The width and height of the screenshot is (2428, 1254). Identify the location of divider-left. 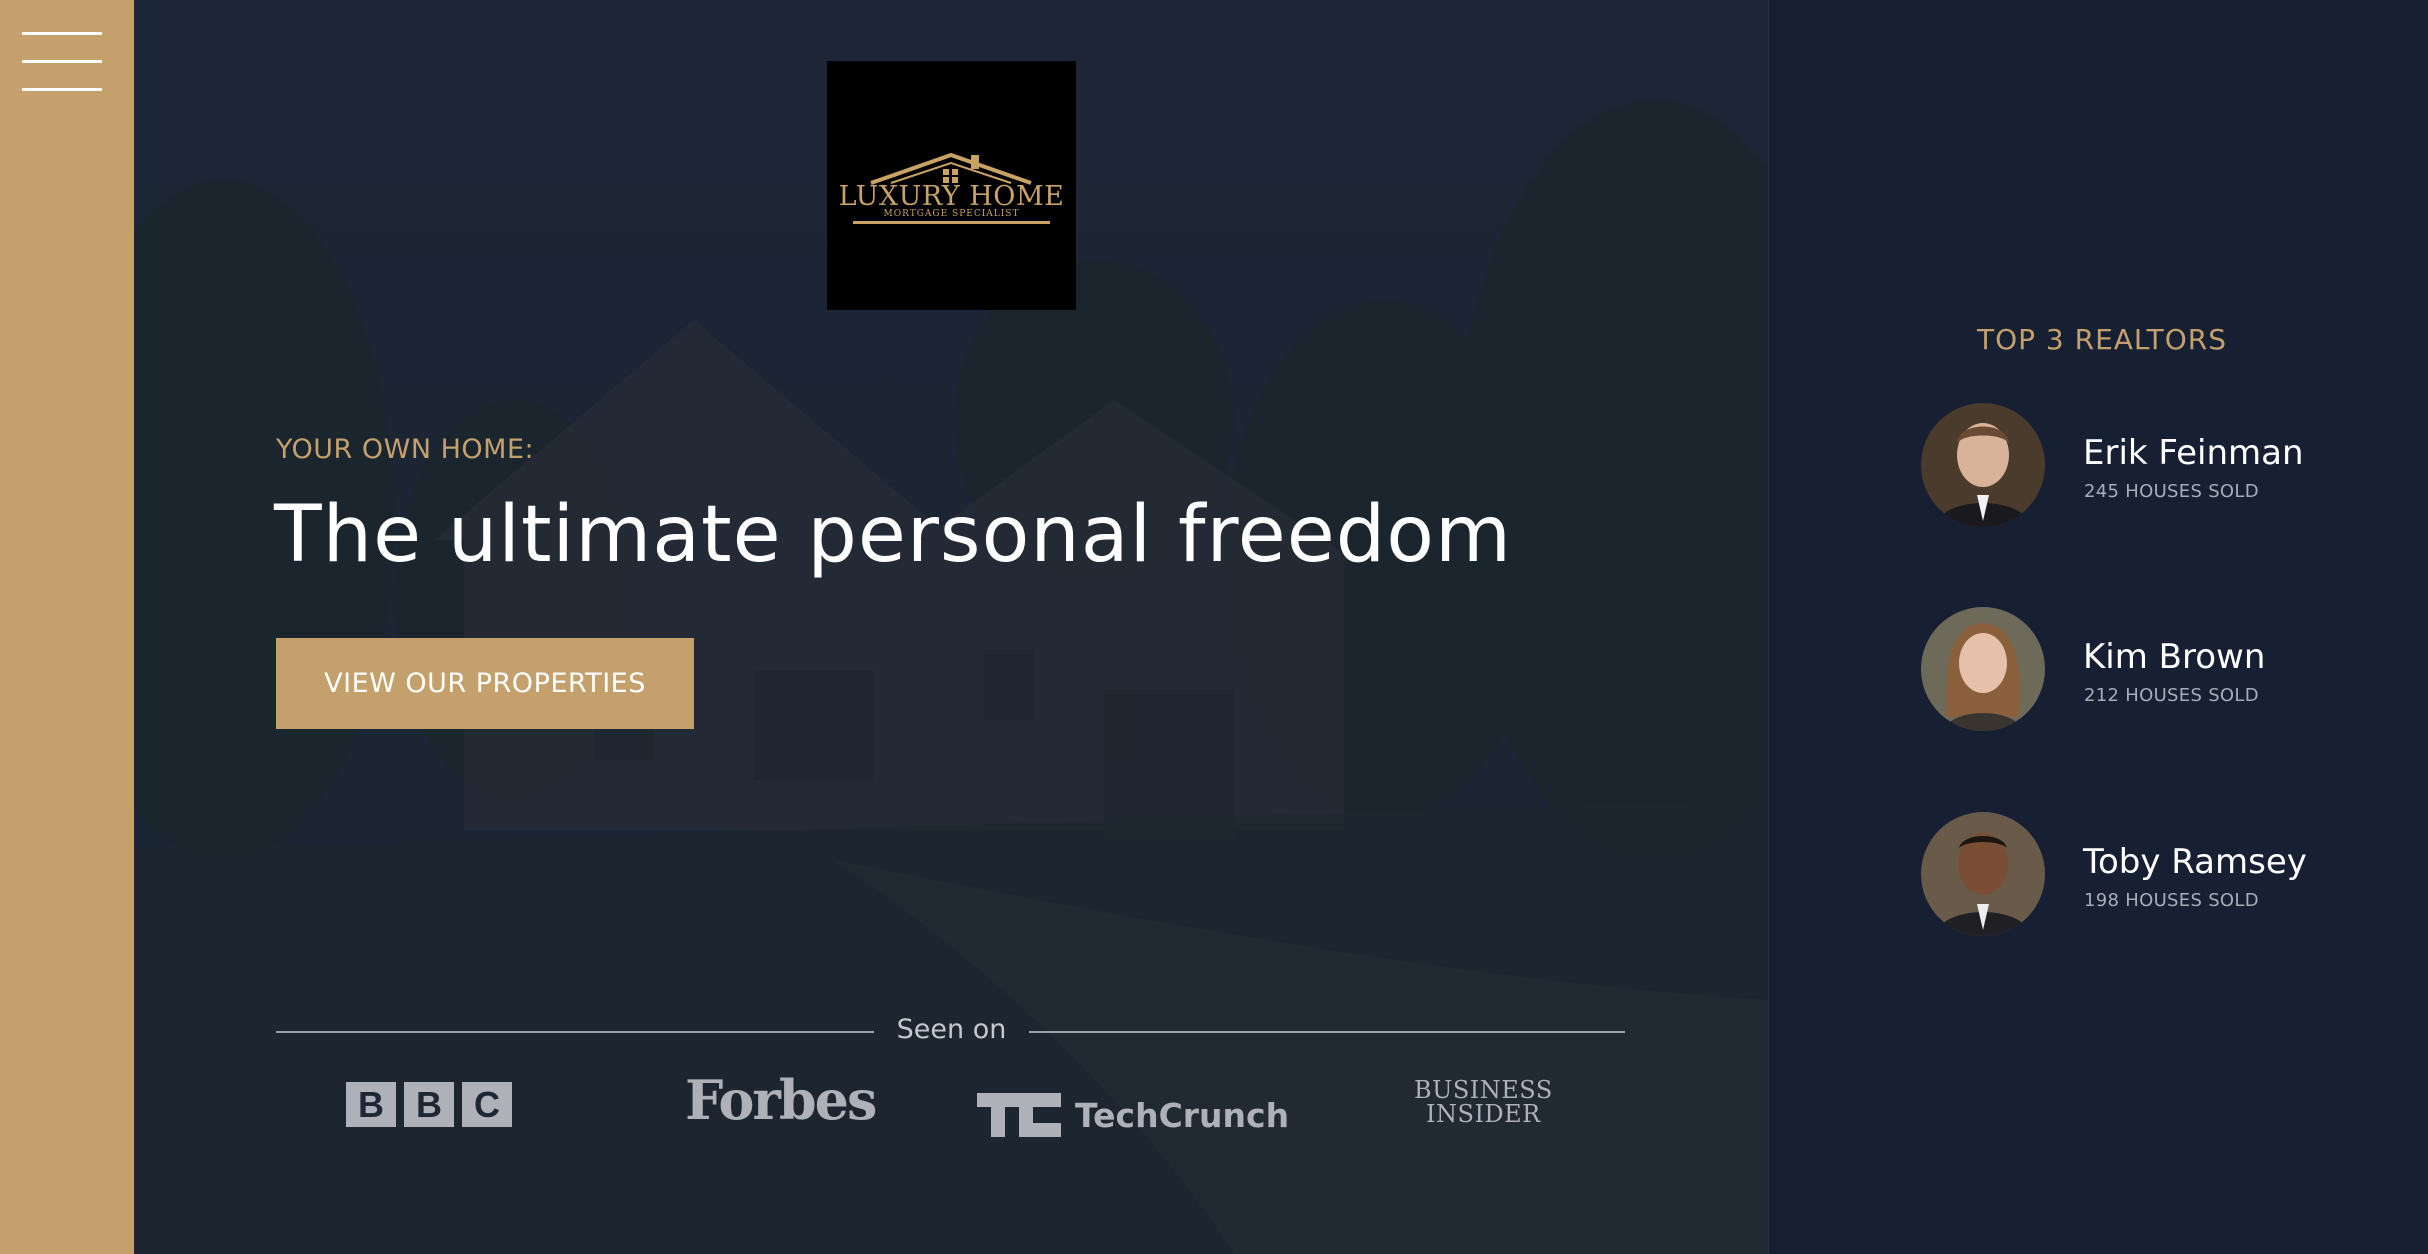
(575, 1032).